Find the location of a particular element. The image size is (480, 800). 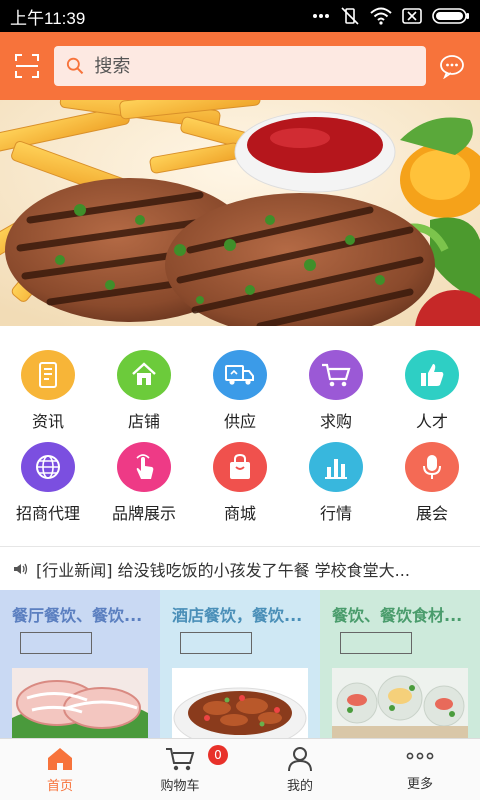

category-label: 供应 is located at coordinates (239, 421).